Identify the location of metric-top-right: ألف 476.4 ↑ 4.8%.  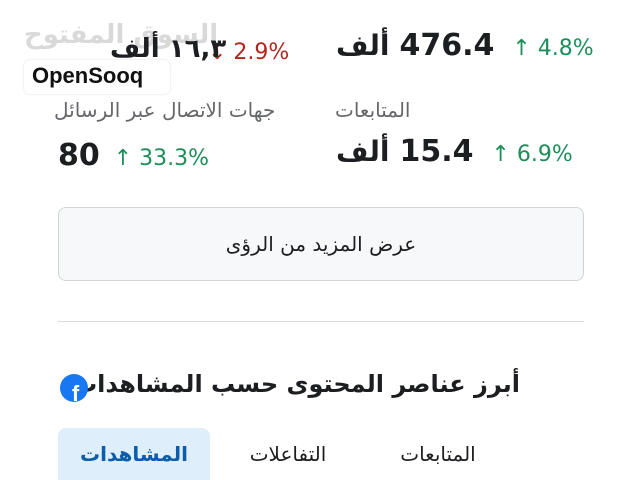
(465, 45).